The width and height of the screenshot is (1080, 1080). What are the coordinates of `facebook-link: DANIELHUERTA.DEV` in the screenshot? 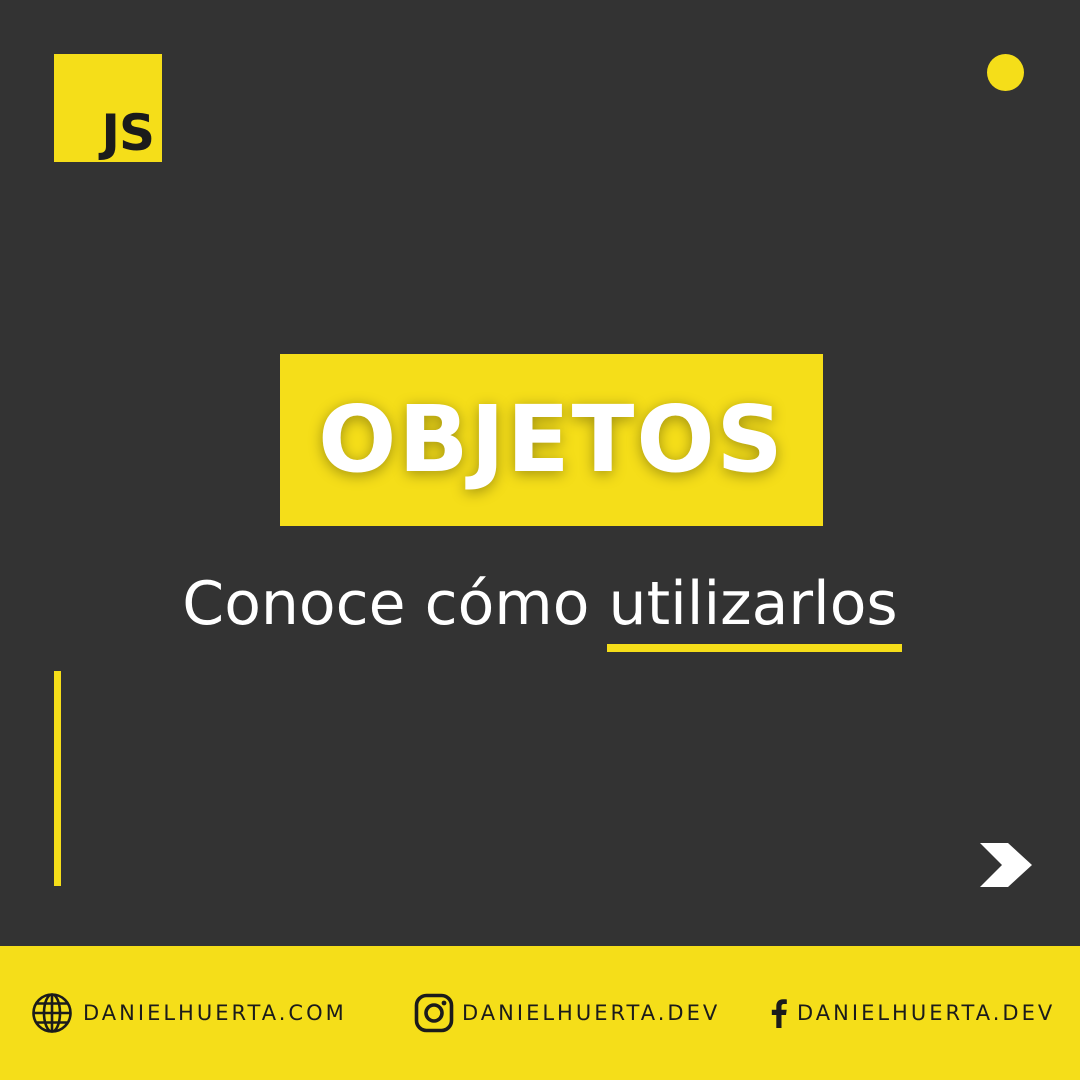 It's located at (911, 1013).